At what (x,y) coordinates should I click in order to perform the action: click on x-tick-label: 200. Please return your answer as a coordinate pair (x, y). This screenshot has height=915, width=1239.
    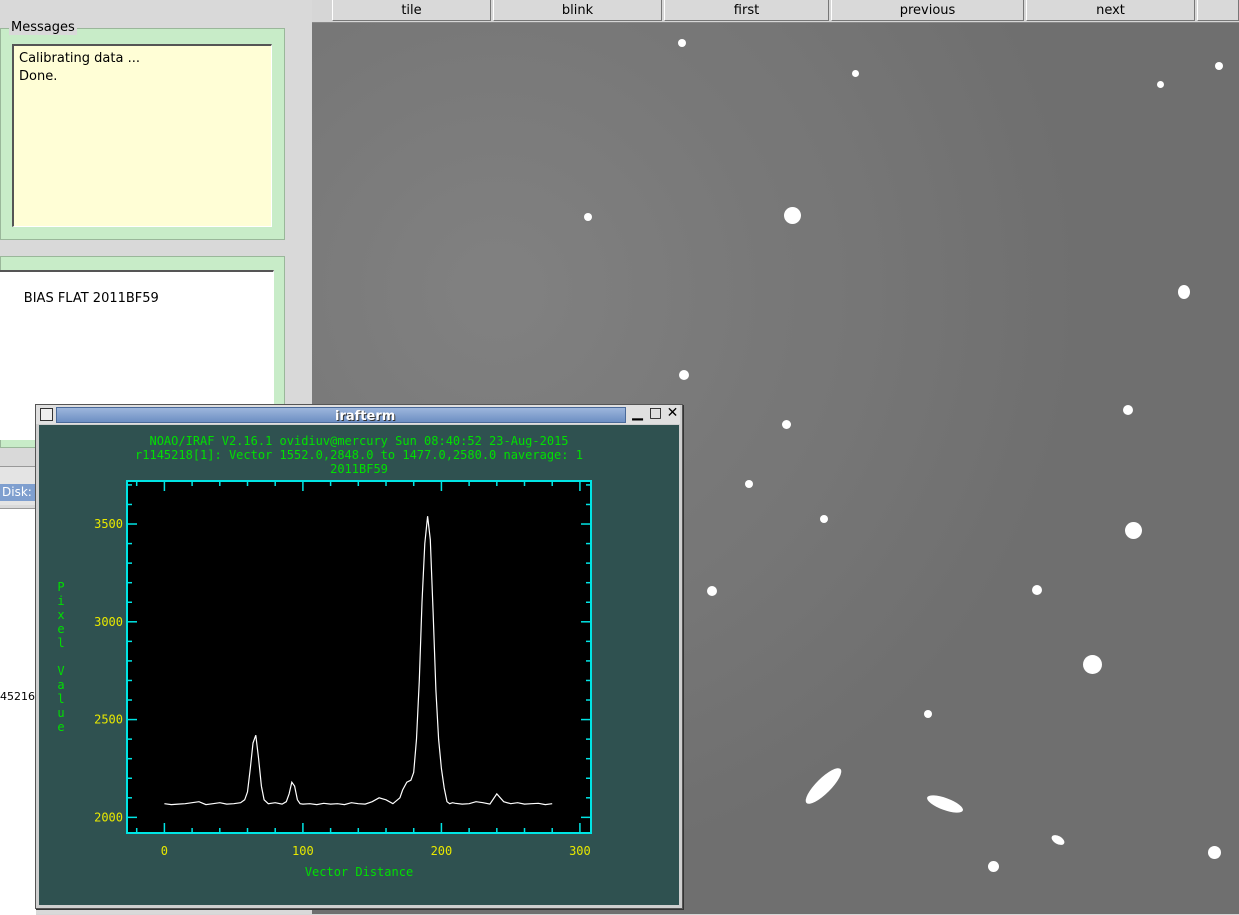
    Looking at the image, I should click on (442, 851).